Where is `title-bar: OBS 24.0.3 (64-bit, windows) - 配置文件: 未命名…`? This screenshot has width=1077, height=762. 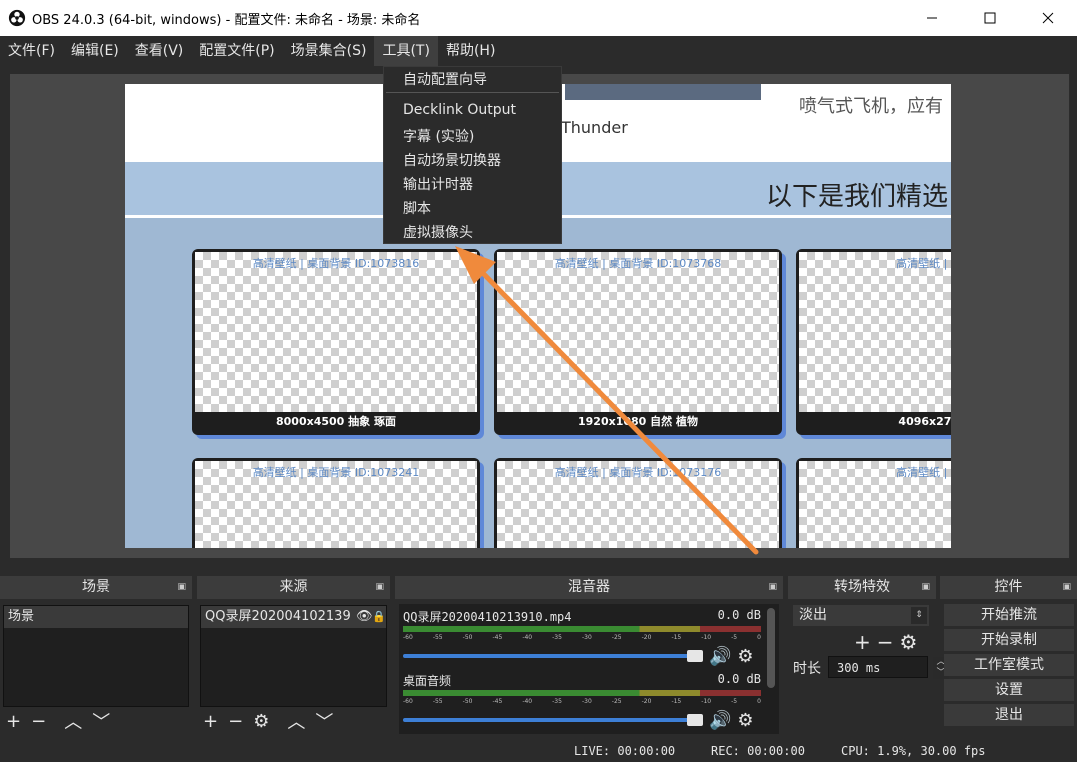
title-bar: OBS 24.0.3 (64-bit, windows) - 配置文件: 未命名… is located at coordinates (538, 18).